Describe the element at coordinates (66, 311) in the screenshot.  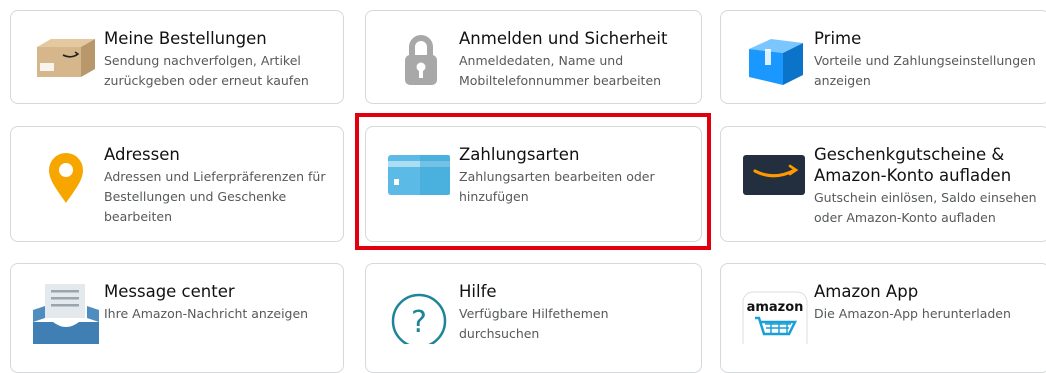
I see `inbox-icon` at that location.